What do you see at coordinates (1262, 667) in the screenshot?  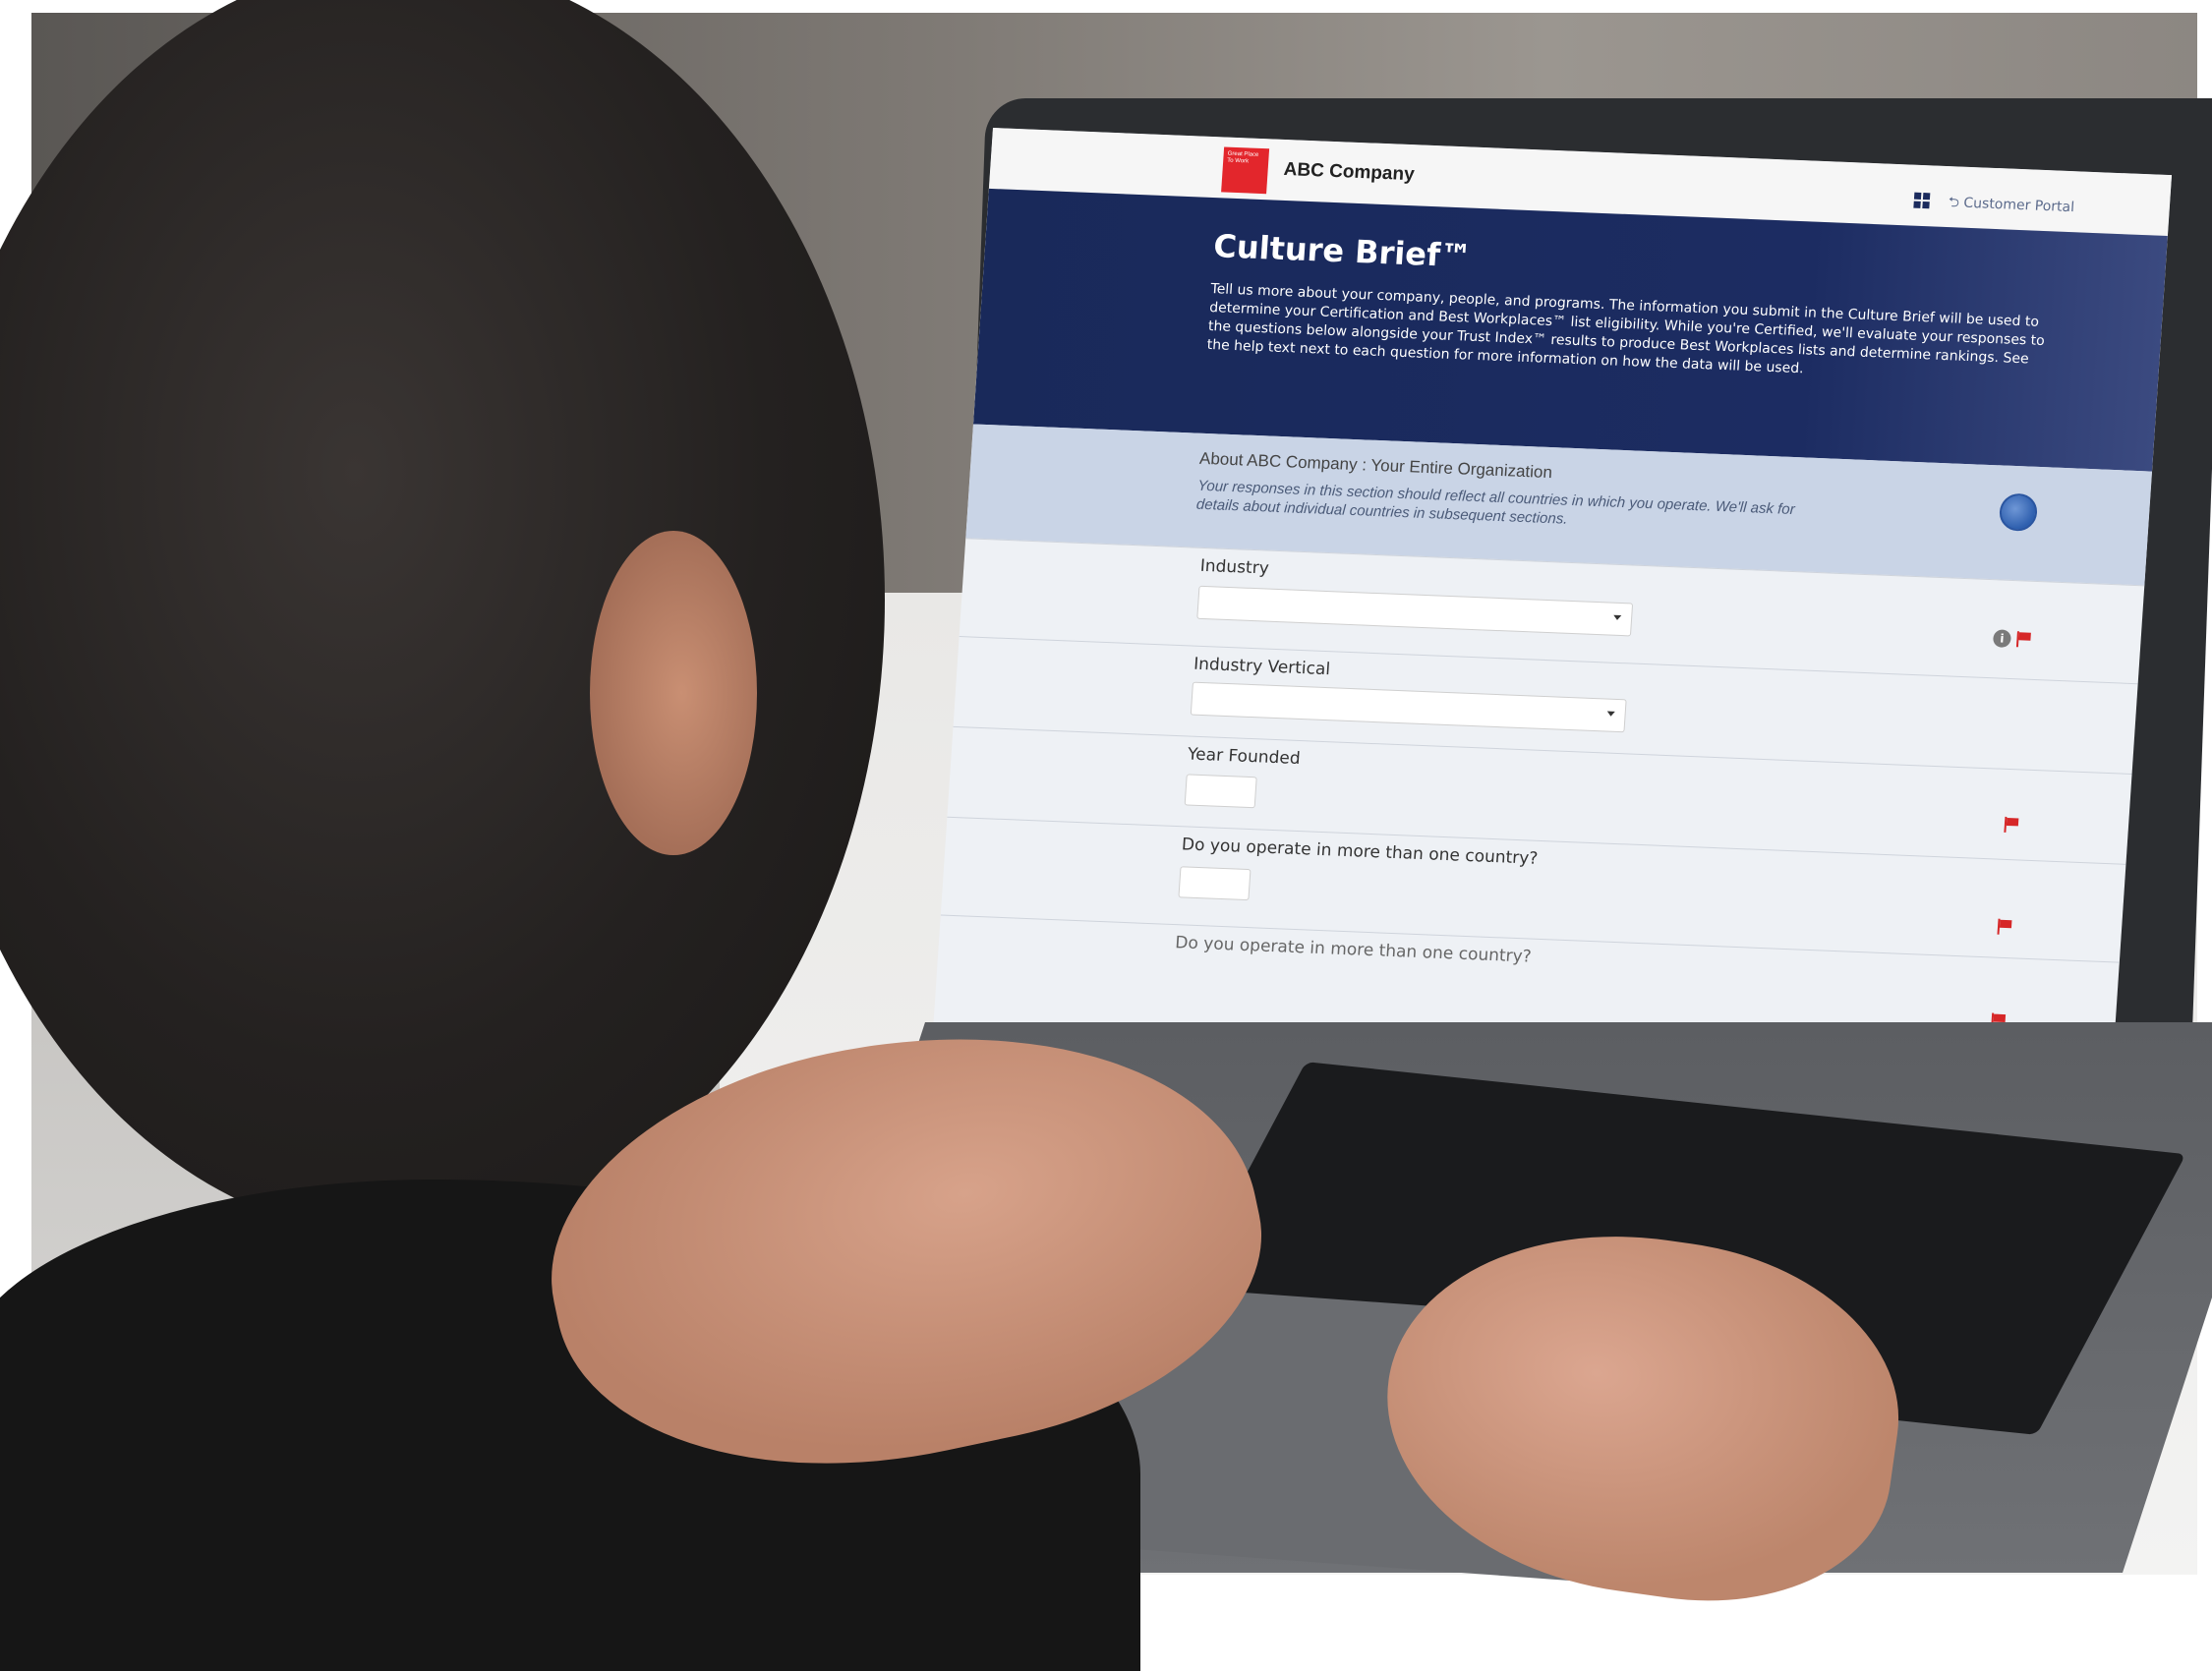 I see `field-label: Industry Vertical` at bounding box center [1262, 667].